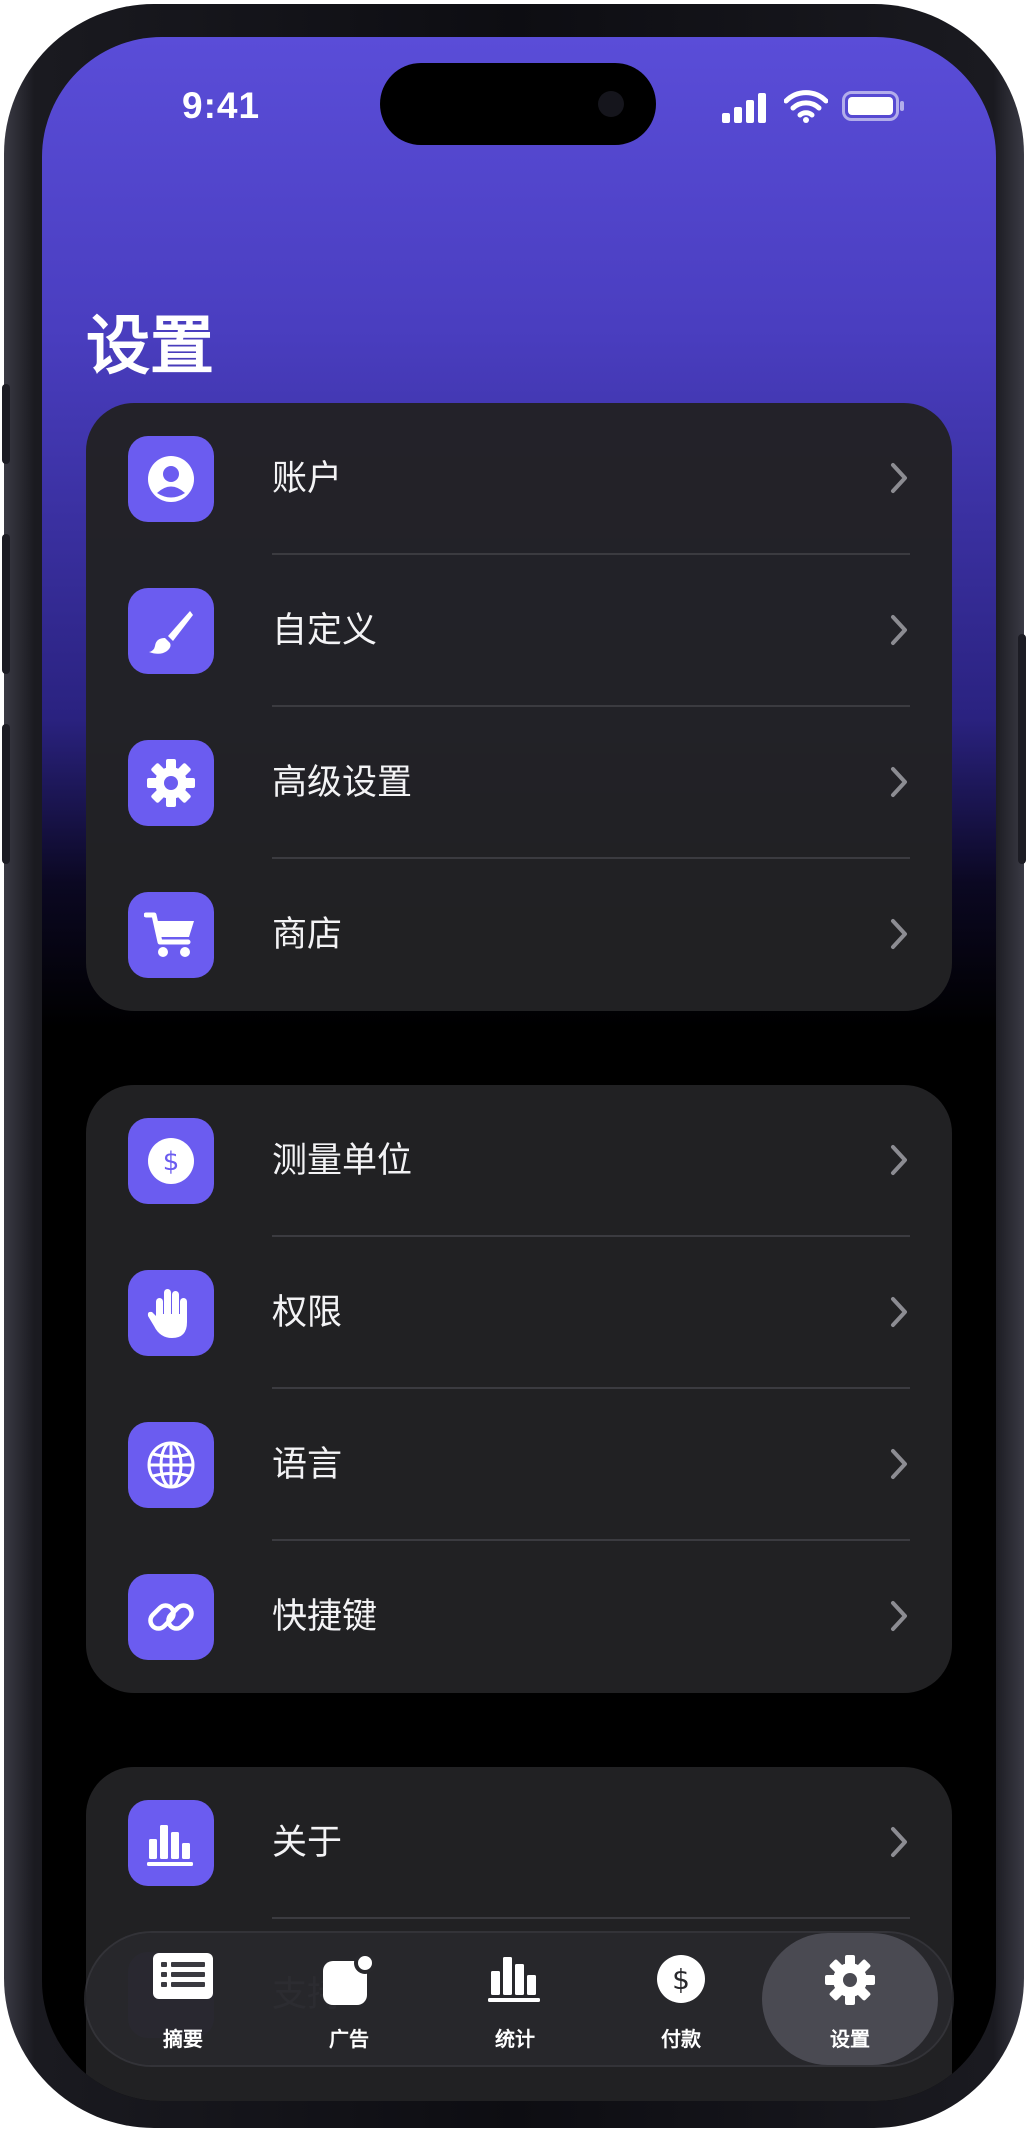 The height and width of the screenshot is (2133, 1031). Describe the element at coordinates (349, 1979) in the screenshot. I see `app-badge-icon` at that location.